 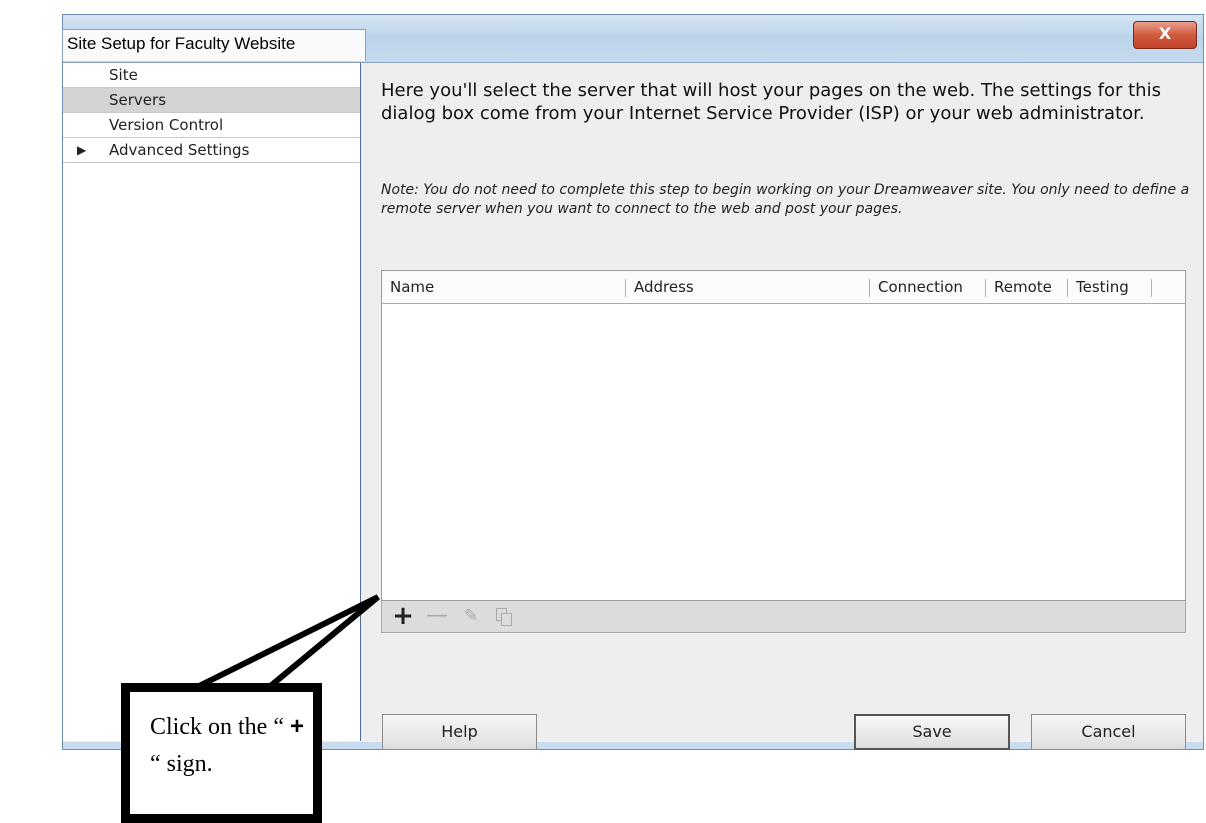 What do you see at coordinates (138, 100) in the screenshot?
I see `sidebar-item-label: Servers` at bounding box center [138, 100].